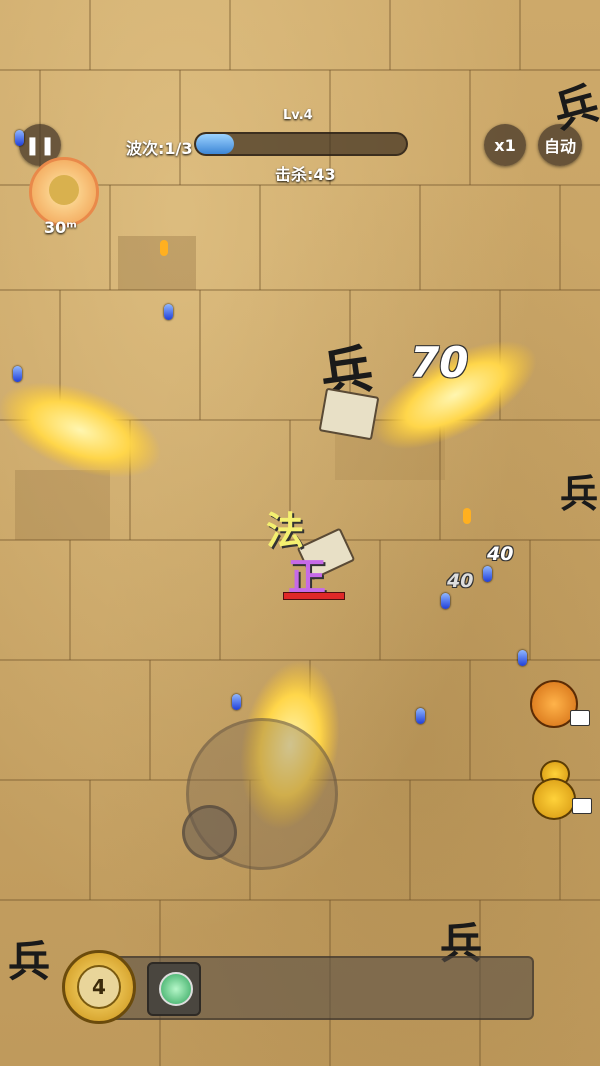  What do you see at coordinates (40, 145) in the screenshot?
I see `pause-icon: ❚❚` at bounding box center [40, 145].